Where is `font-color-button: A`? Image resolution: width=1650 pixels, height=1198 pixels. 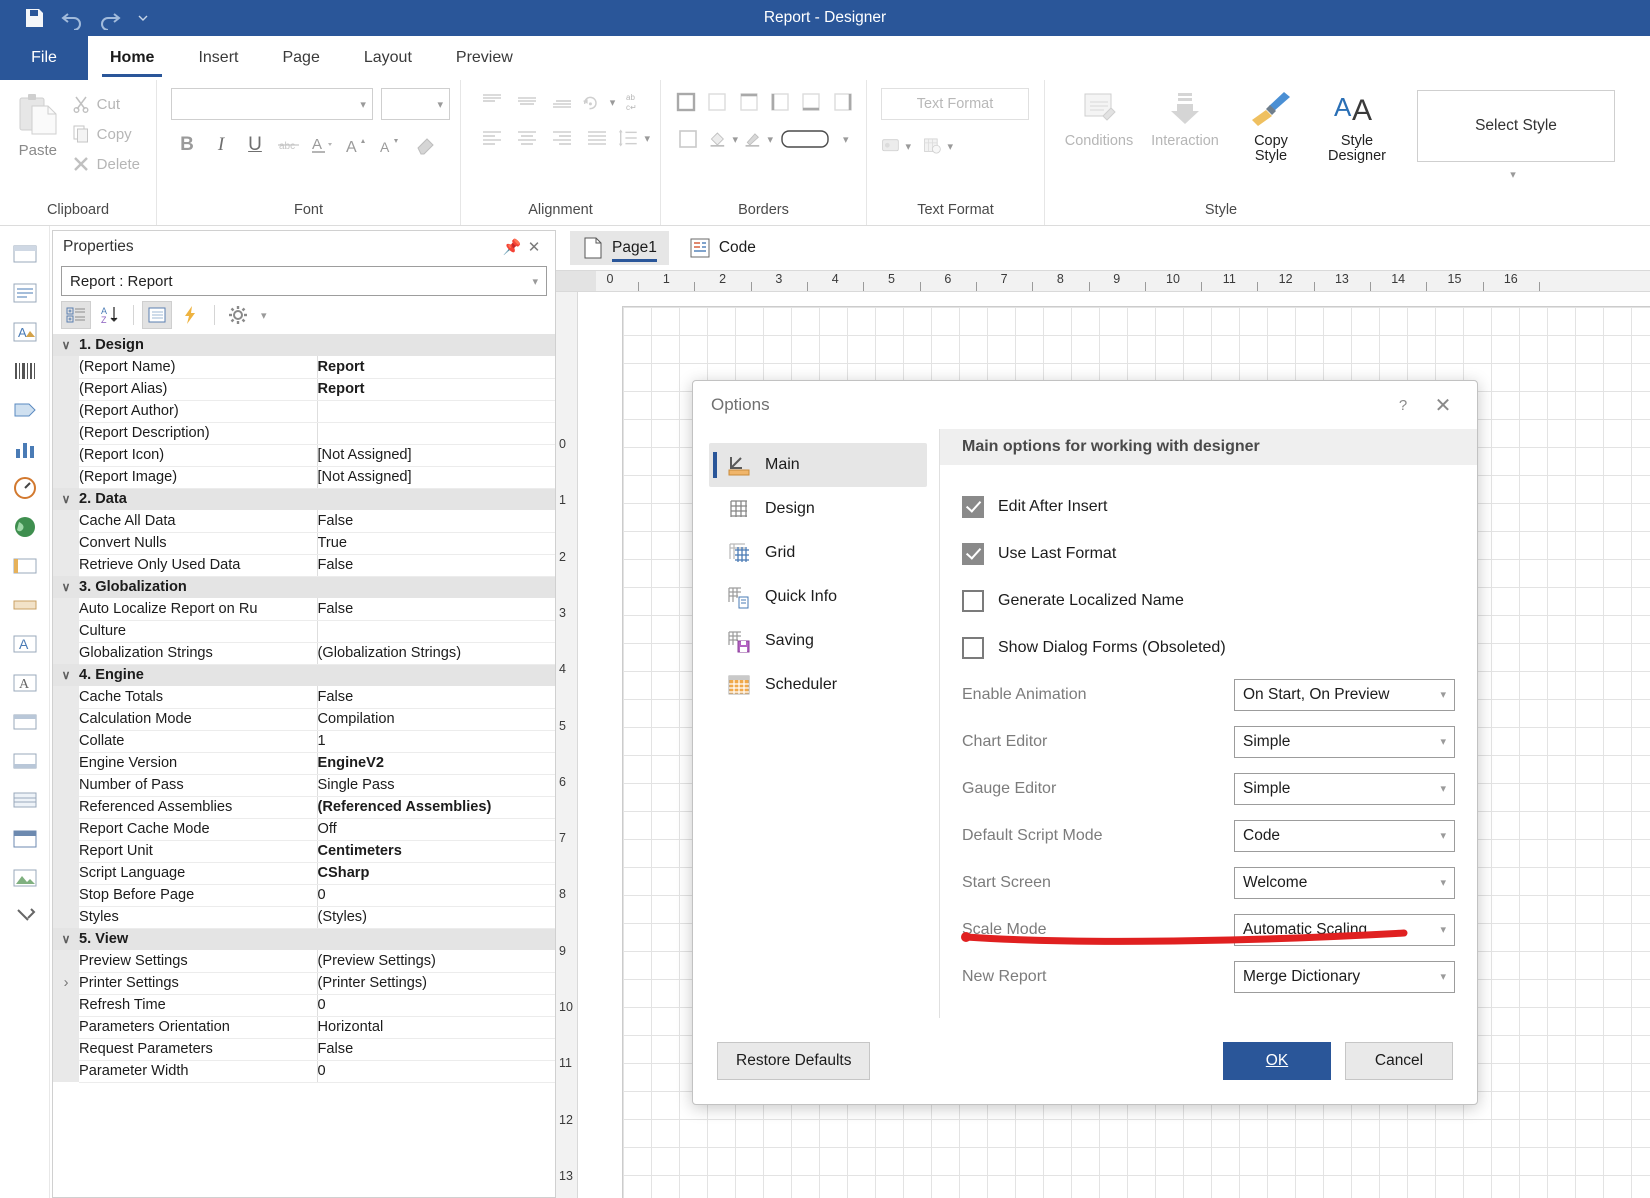 font-color-button: A is located at coordinates (323, 145).